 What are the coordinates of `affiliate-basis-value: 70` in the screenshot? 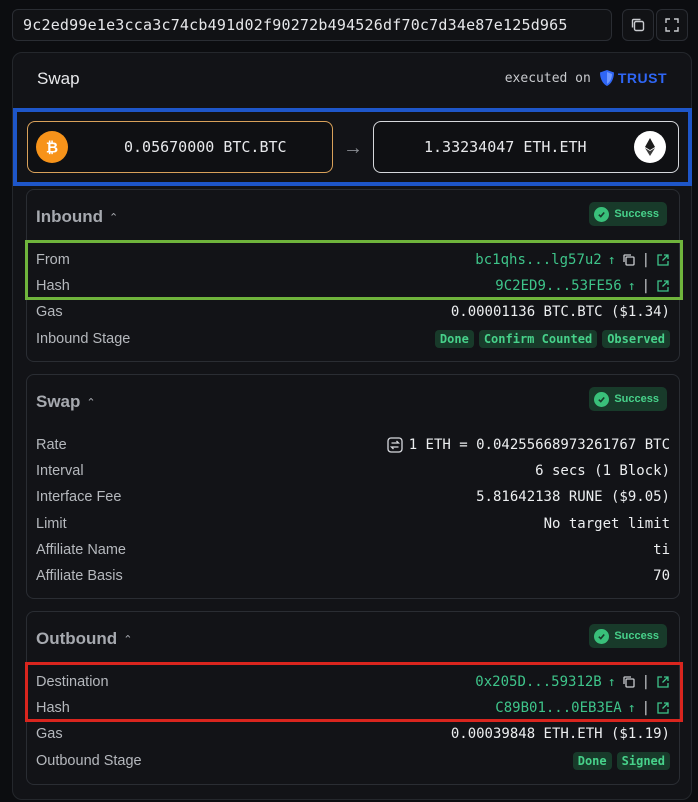 It's located at (661, 576).